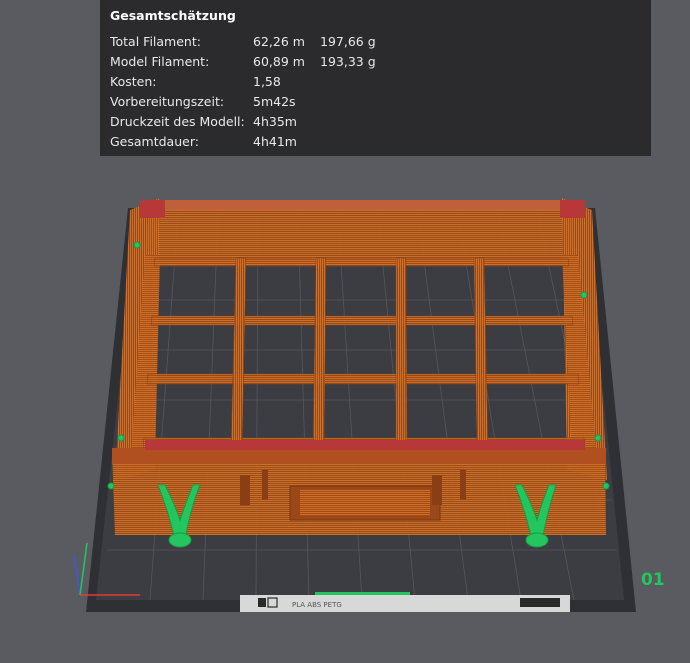 The width and height of the screenshot is (690, 663). What do you see at coordinates (262, 602) in the screenshot?
I see `qr-code-icon` at bounding box center [262, 602].